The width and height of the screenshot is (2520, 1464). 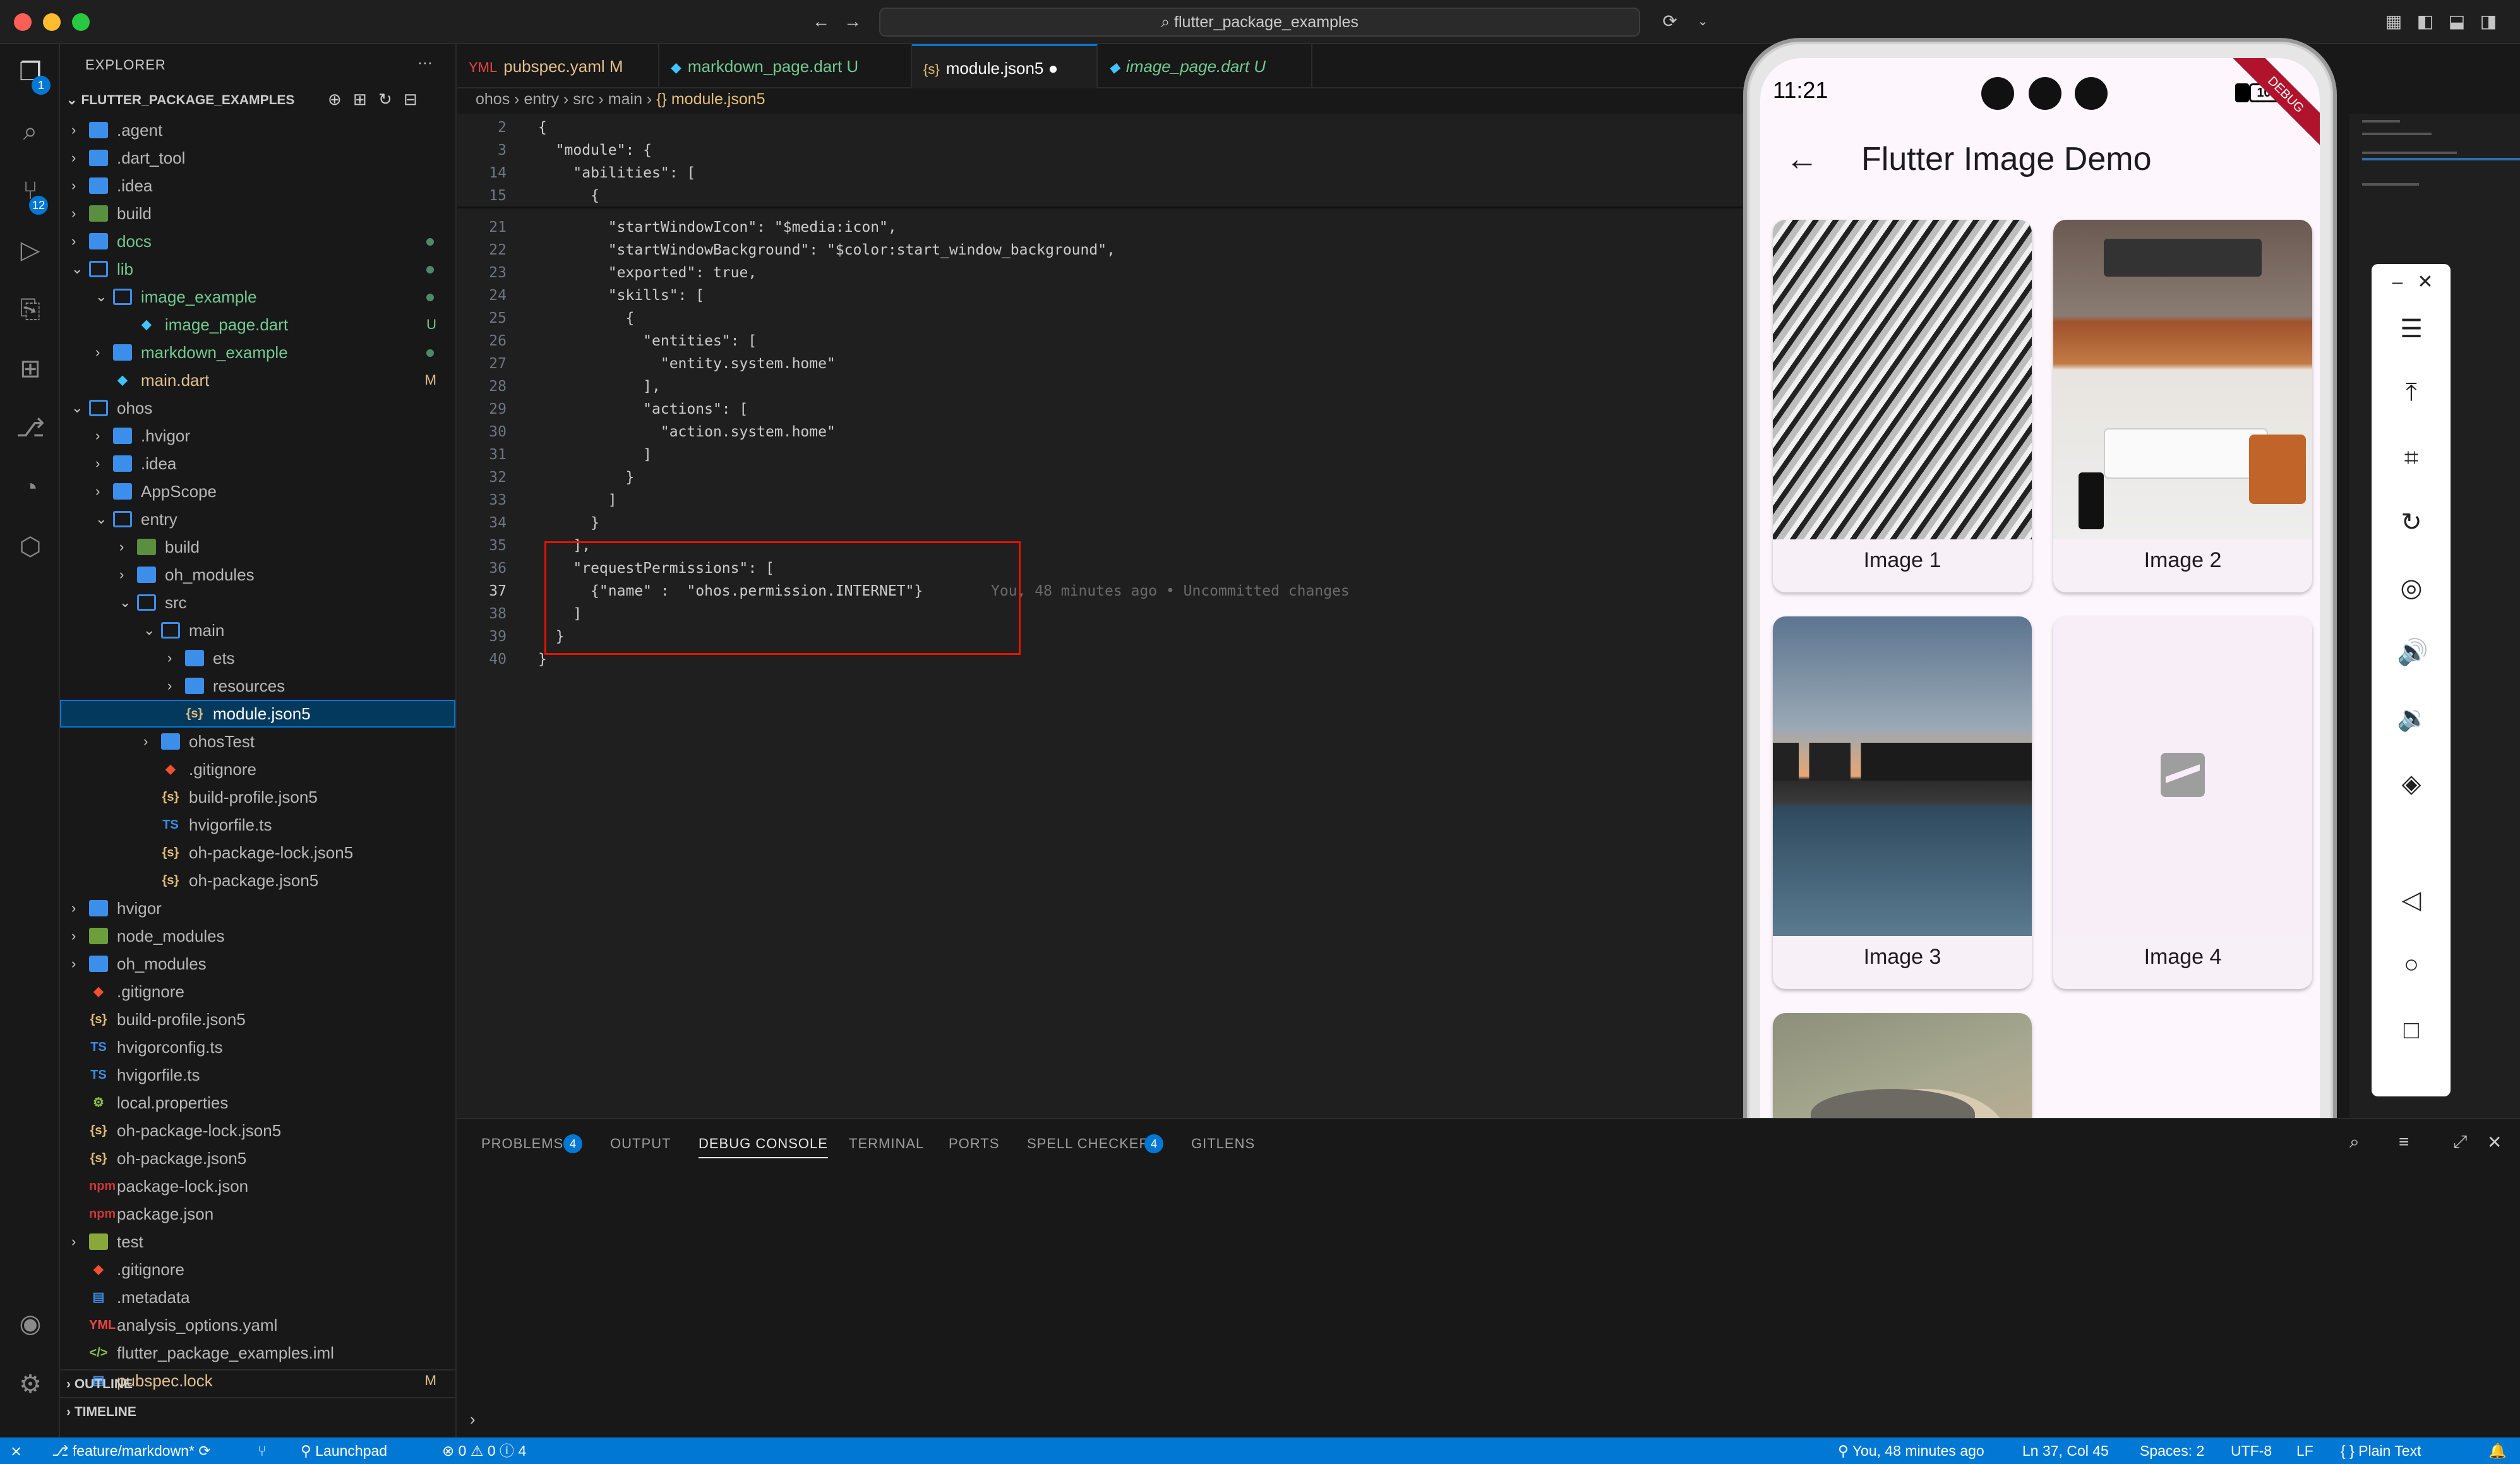 I want to click on tree-item: › AppScope, so click(x=257, y=491).